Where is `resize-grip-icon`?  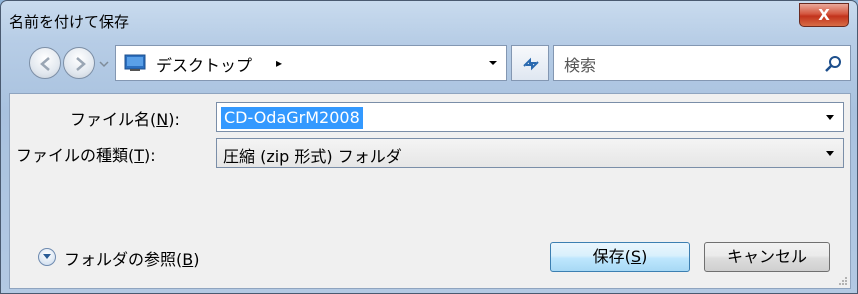 resize-grip-icon is located at coordinates (843, 281).